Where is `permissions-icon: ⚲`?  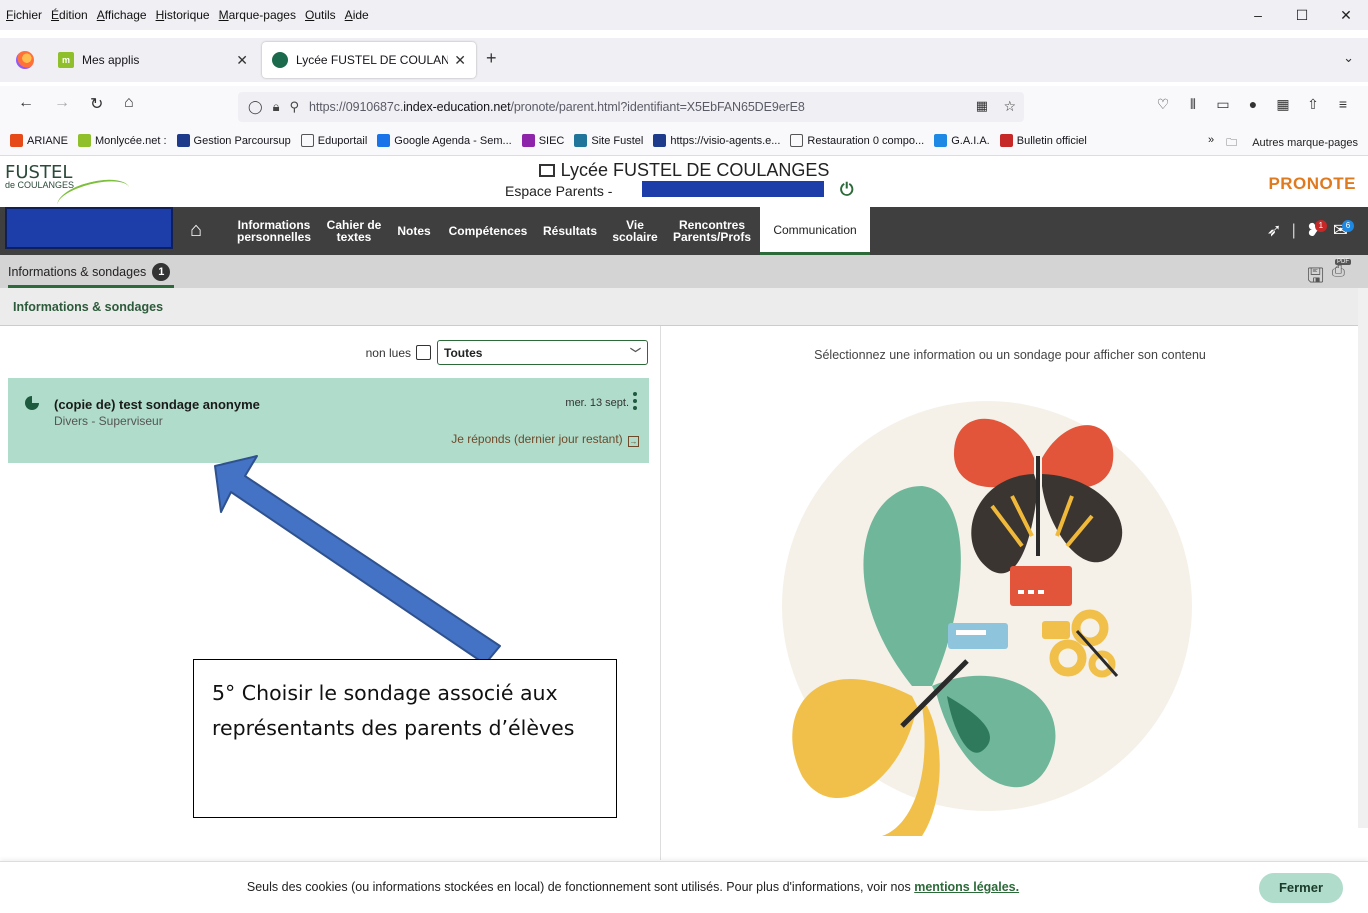
permissions-icon: ⚲ is located at coordinates (294, 107).